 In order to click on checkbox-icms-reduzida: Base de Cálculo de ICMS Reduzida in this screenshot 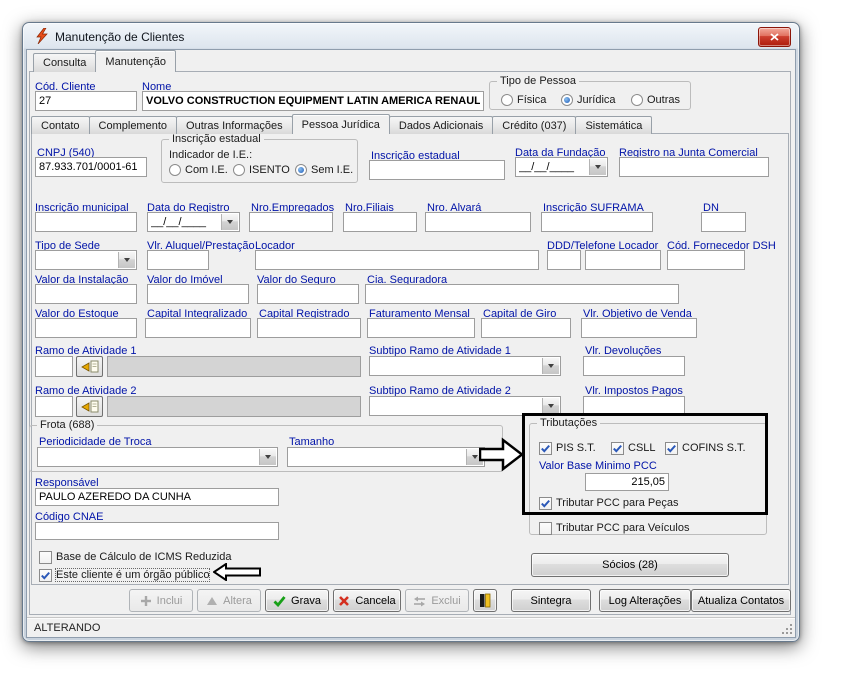, I will do `click(135, 557)`.